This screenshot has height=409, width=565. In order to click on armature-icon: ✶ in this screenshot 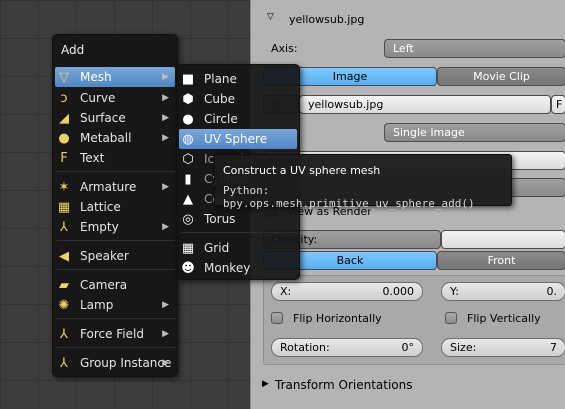, I will do `click(64, 187)`.